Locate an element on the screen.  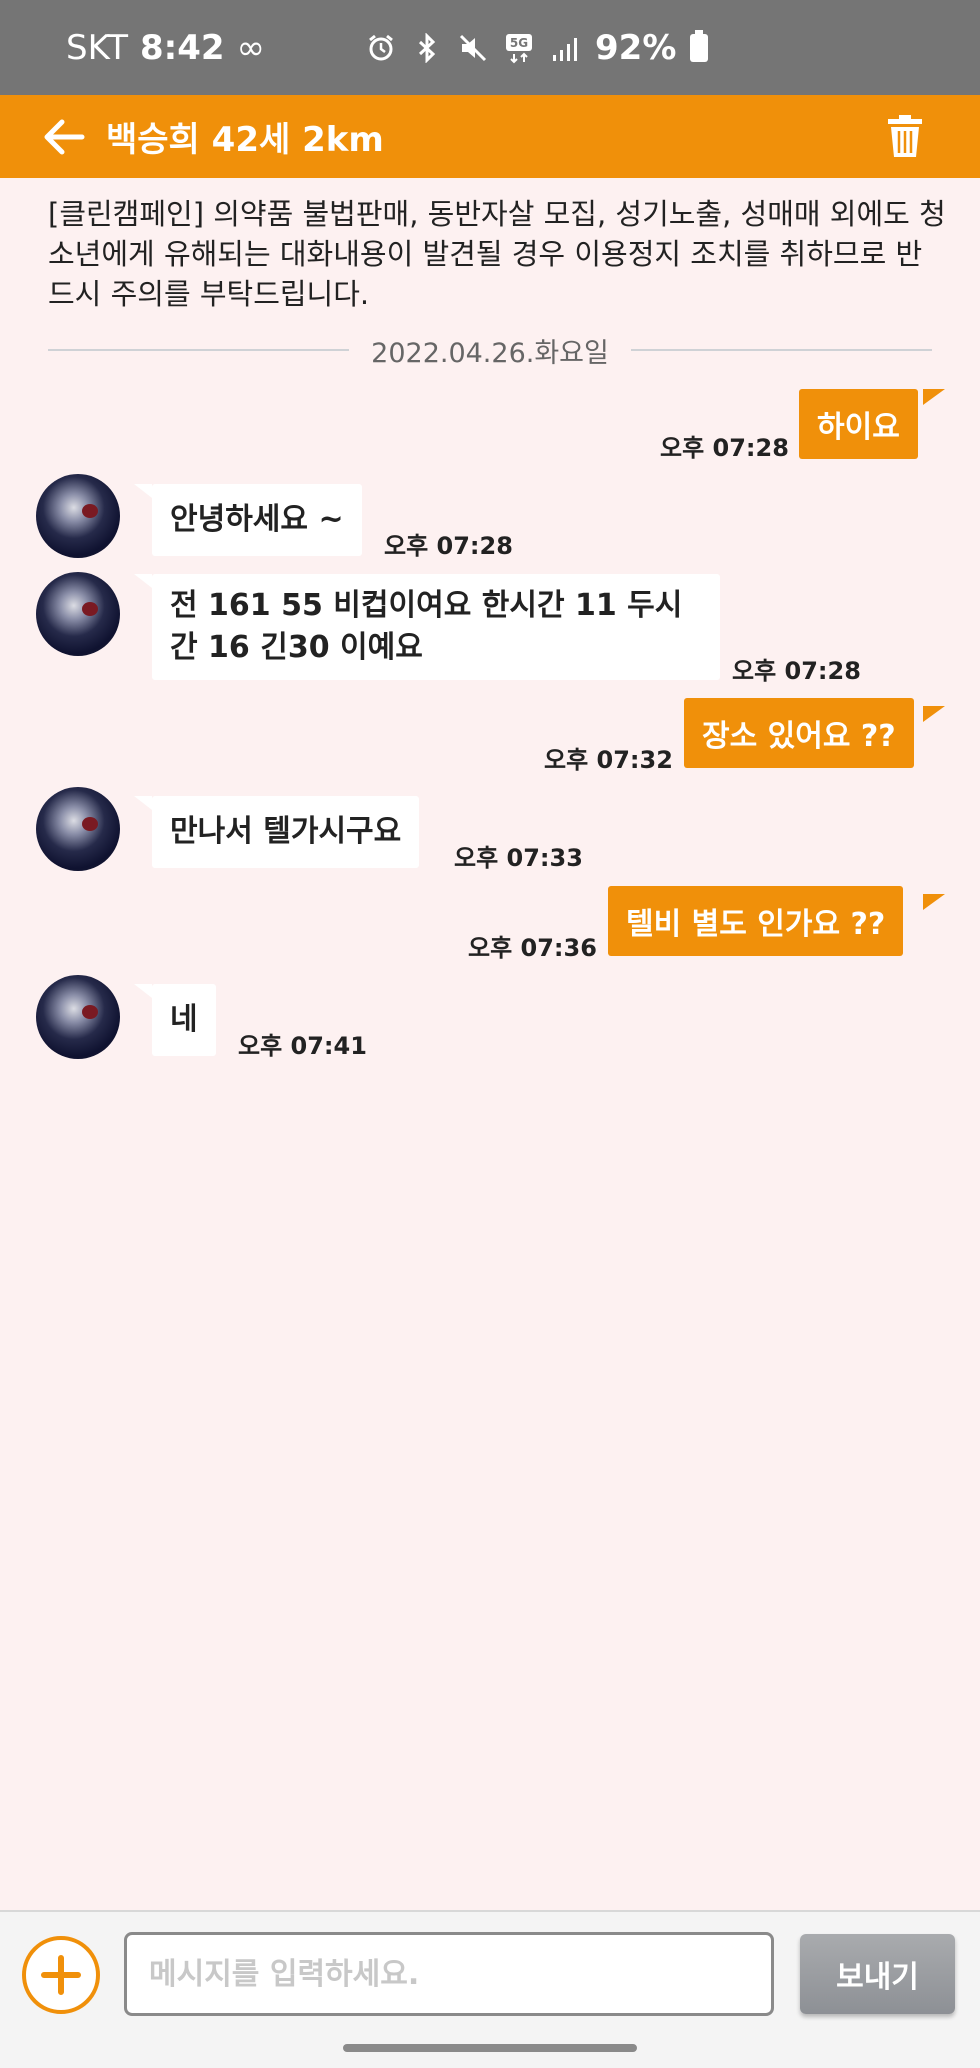
message-time: 오후 07:32 is located at coordinates (608, 760).